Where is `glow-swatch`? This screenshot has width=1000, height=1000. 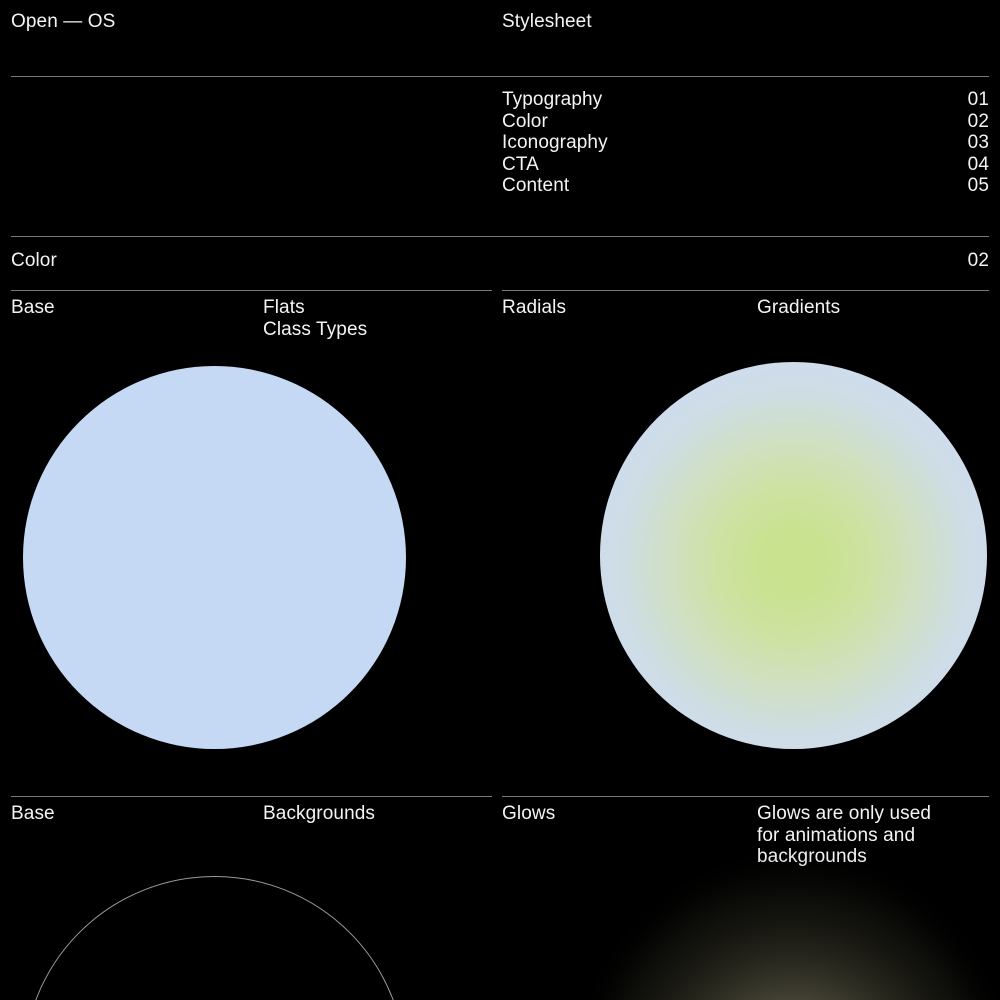 glow-swatch is located at coordinates (793, 936).